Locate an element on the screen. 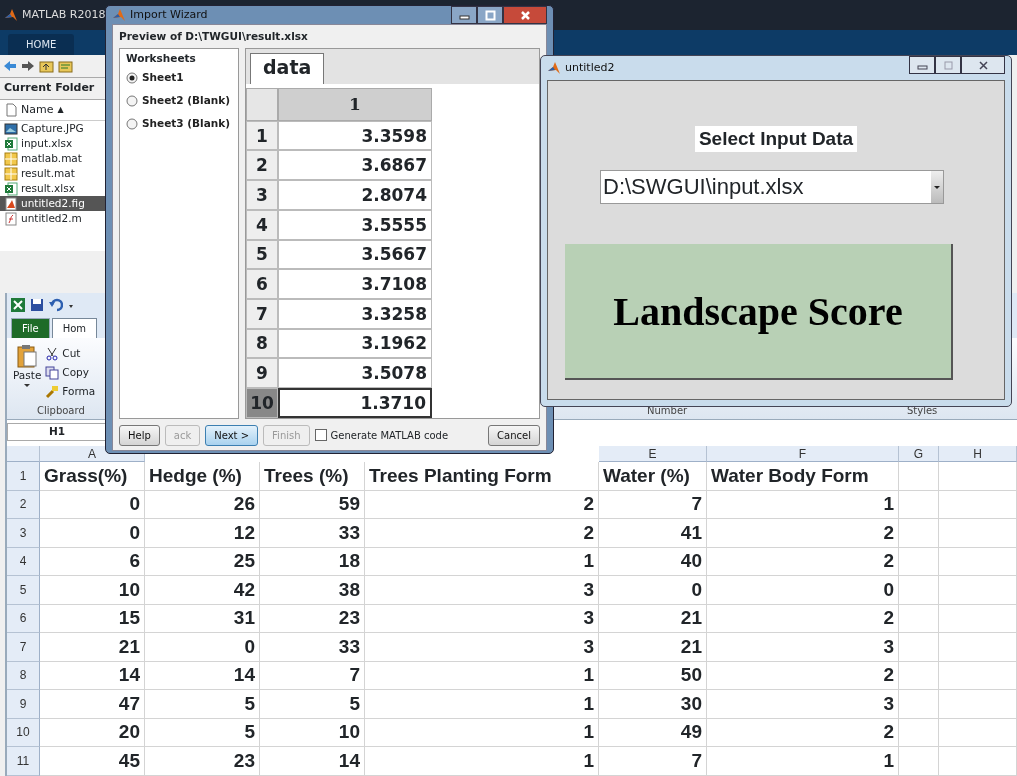 The height and width of the screenshot is (776, 1017). cancel-button: Cancel is located at coordinates (514, 435).